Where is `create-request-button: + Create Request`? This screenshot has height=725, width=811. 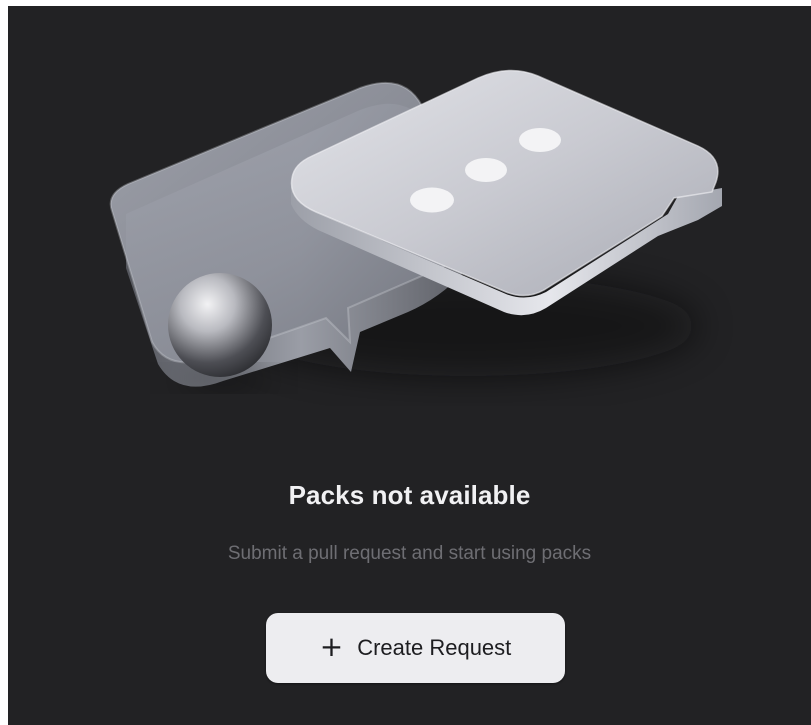
create-request-button: + Create Request is located at coordinates (415, 648).